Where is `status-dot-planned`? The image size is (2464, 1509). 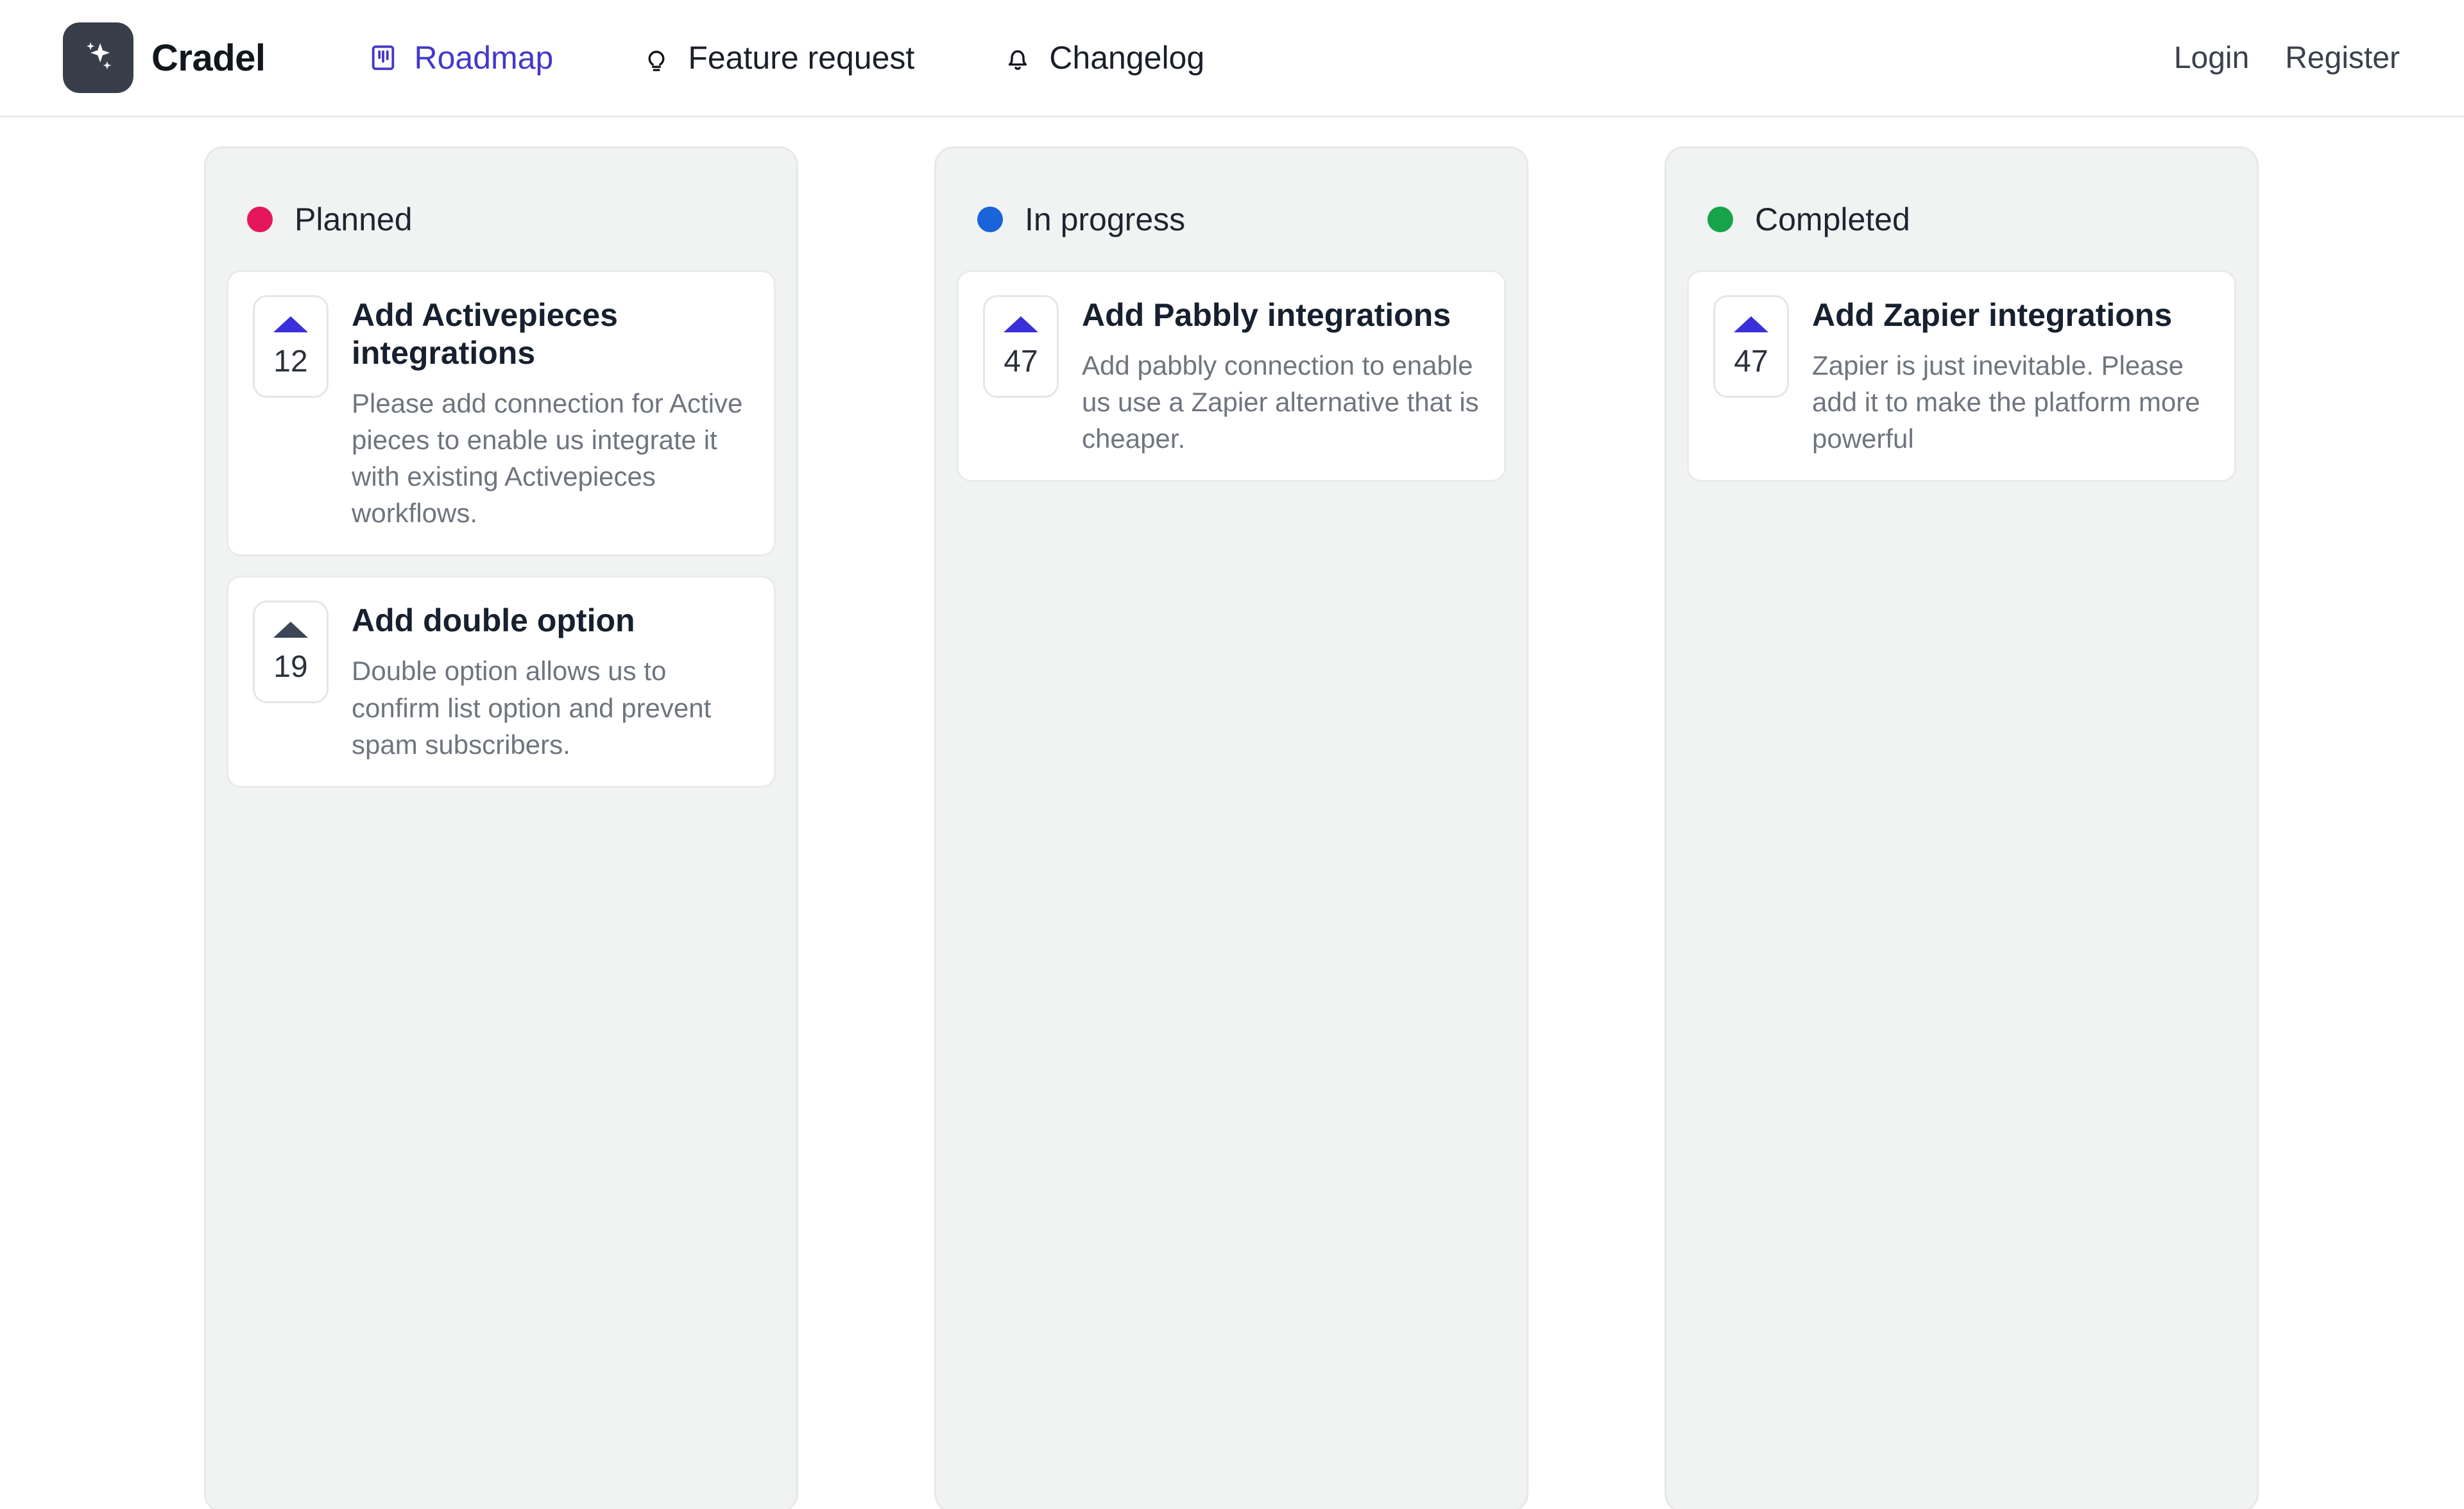 status-dot-planned is located at coordinates (260, 219).